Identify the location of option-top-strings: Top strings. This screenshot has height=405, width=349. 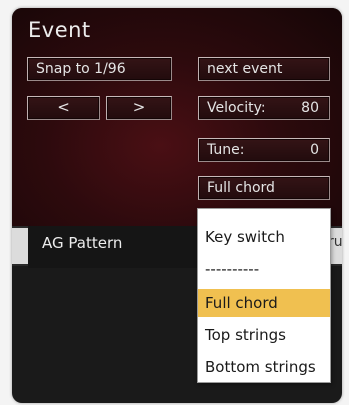
(264, 335).